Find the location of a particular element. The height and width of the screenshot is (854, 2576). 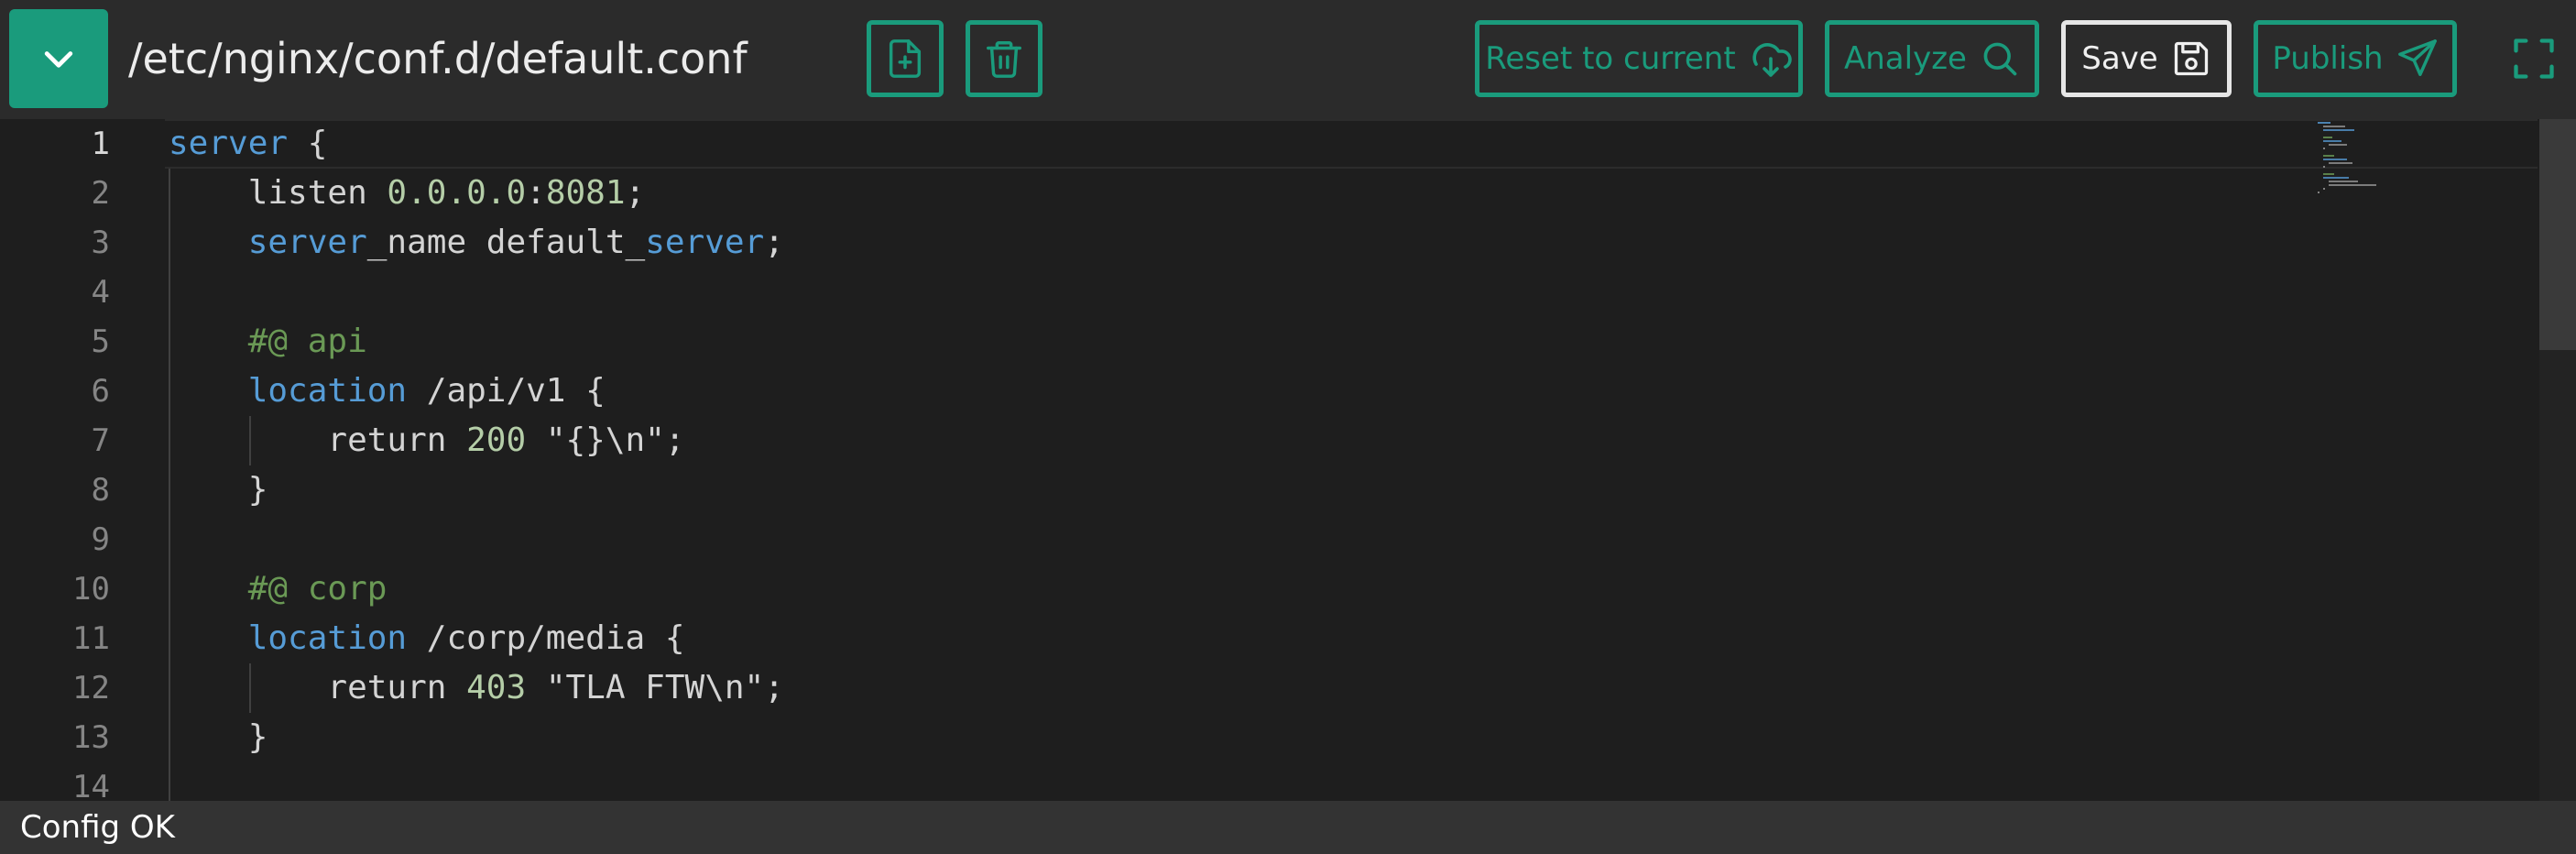

code-token: /api/v1 { is located at coordinates (507, 391).